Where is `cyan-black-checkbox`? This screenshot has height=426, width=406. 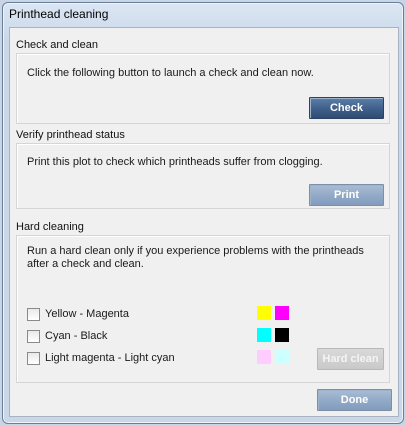
cyan-black-checkbox is located at coordinates (33, 336).